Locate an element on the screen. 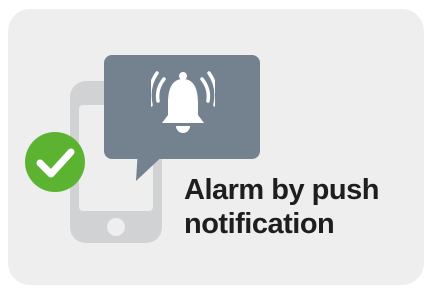  ringing-bell-icon is located at coordinates (183, 102).